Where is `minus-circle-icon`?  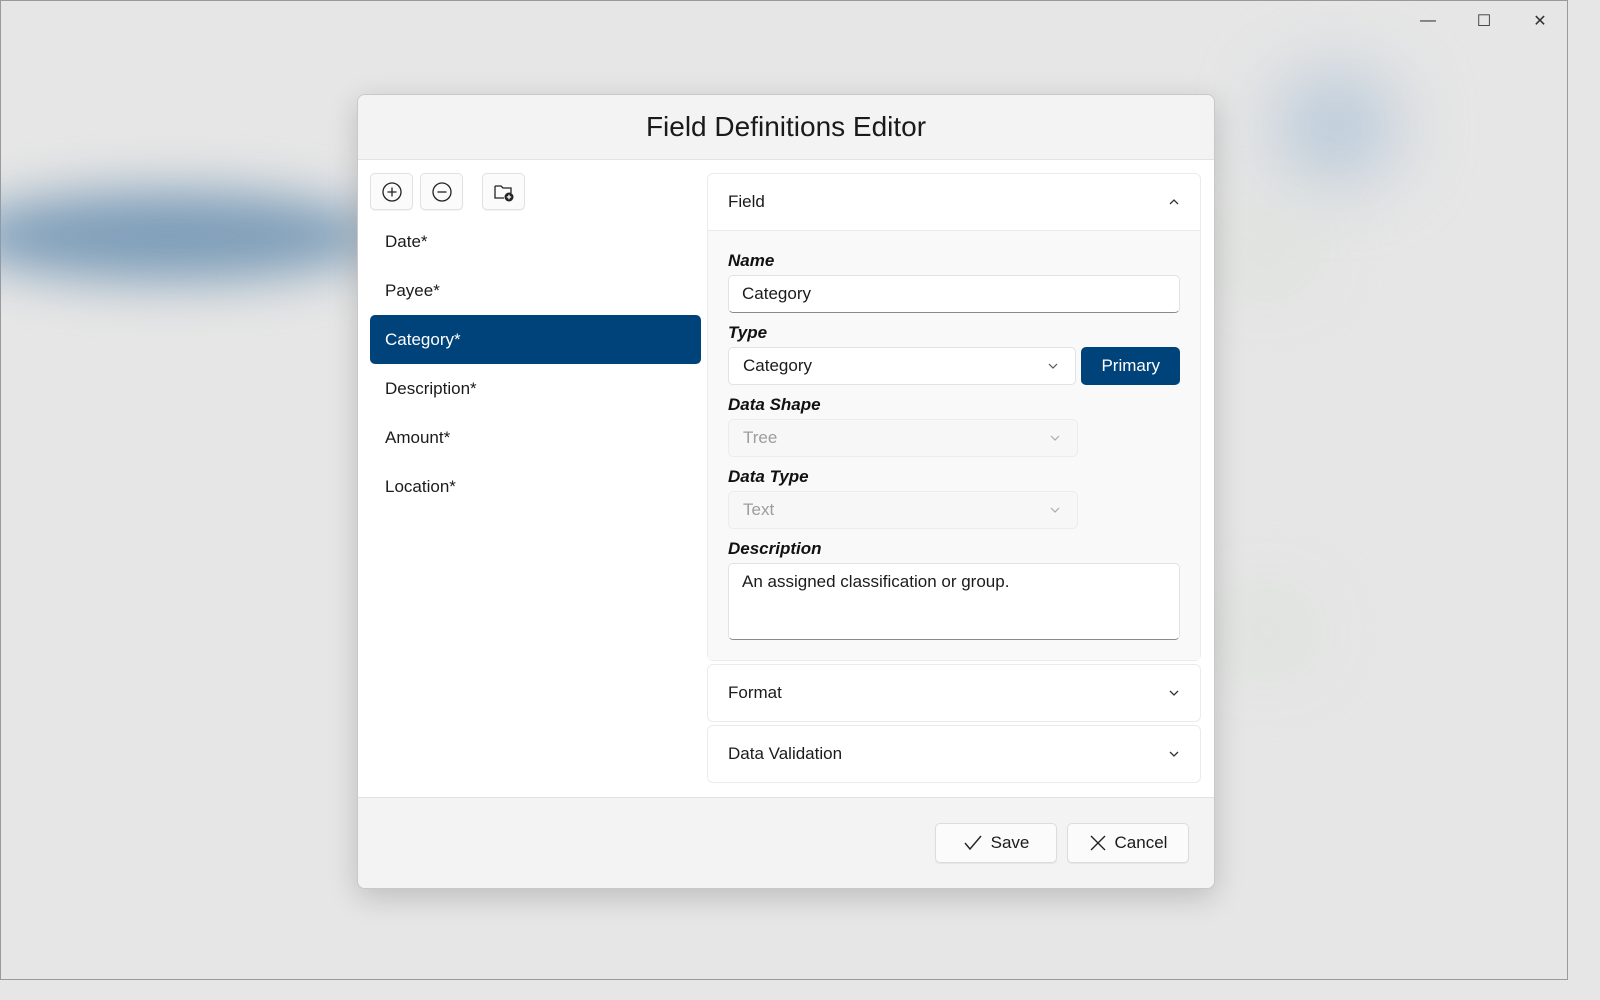
minus-circle-icon is located at coordinates (442, 192).